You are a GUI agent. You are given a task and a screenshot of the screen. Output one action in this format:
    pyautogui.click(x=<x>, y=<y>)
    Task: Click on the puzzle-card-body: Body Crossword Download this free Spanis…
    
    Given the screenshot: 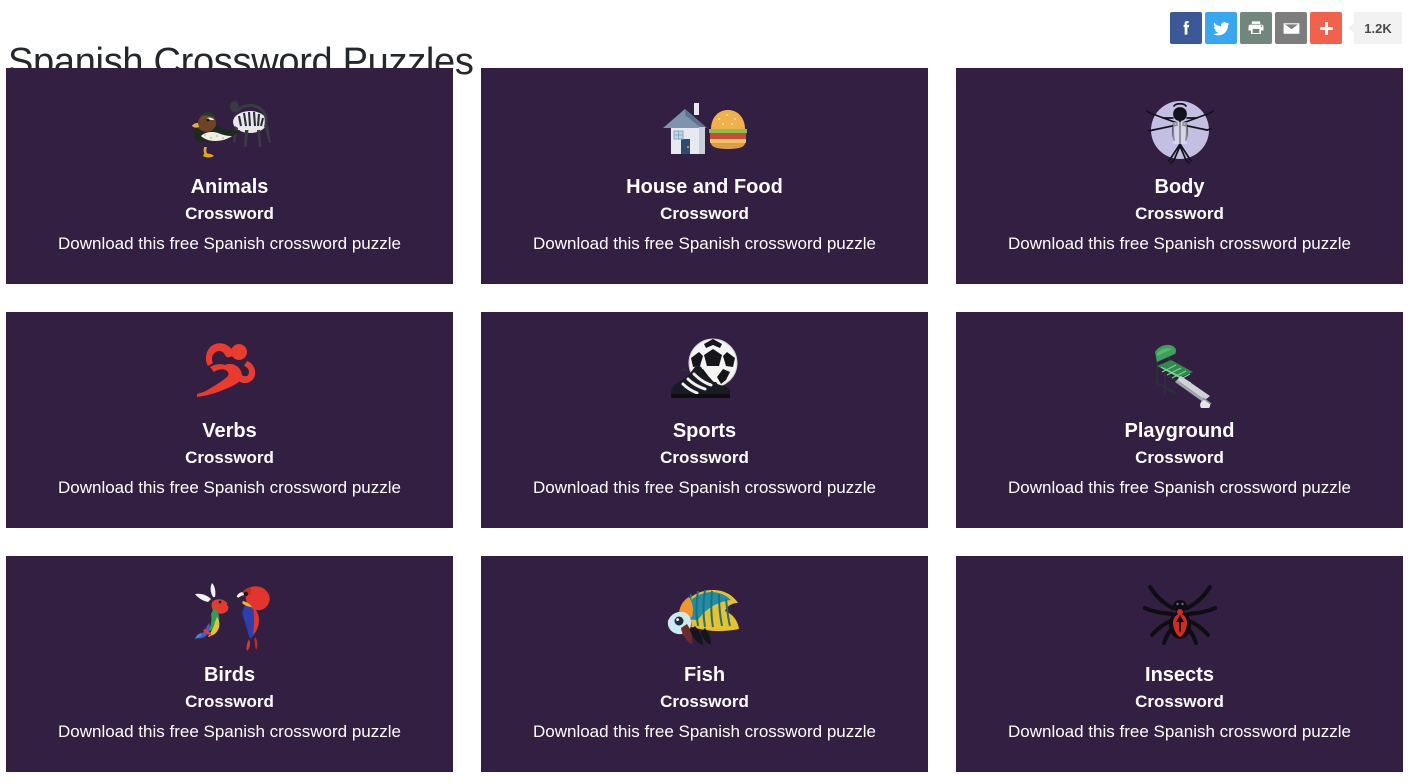 What is the action you would take?
    pyautogui.click(x=1179, y=176)
    